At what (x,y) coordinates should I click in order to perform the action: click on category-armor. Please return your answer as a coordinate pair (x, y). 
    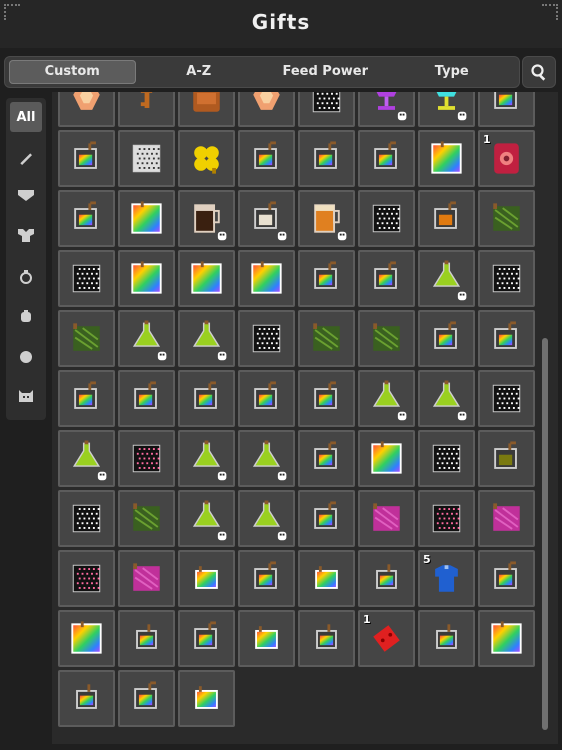
    Looking at the image, I should click on (26, 197).